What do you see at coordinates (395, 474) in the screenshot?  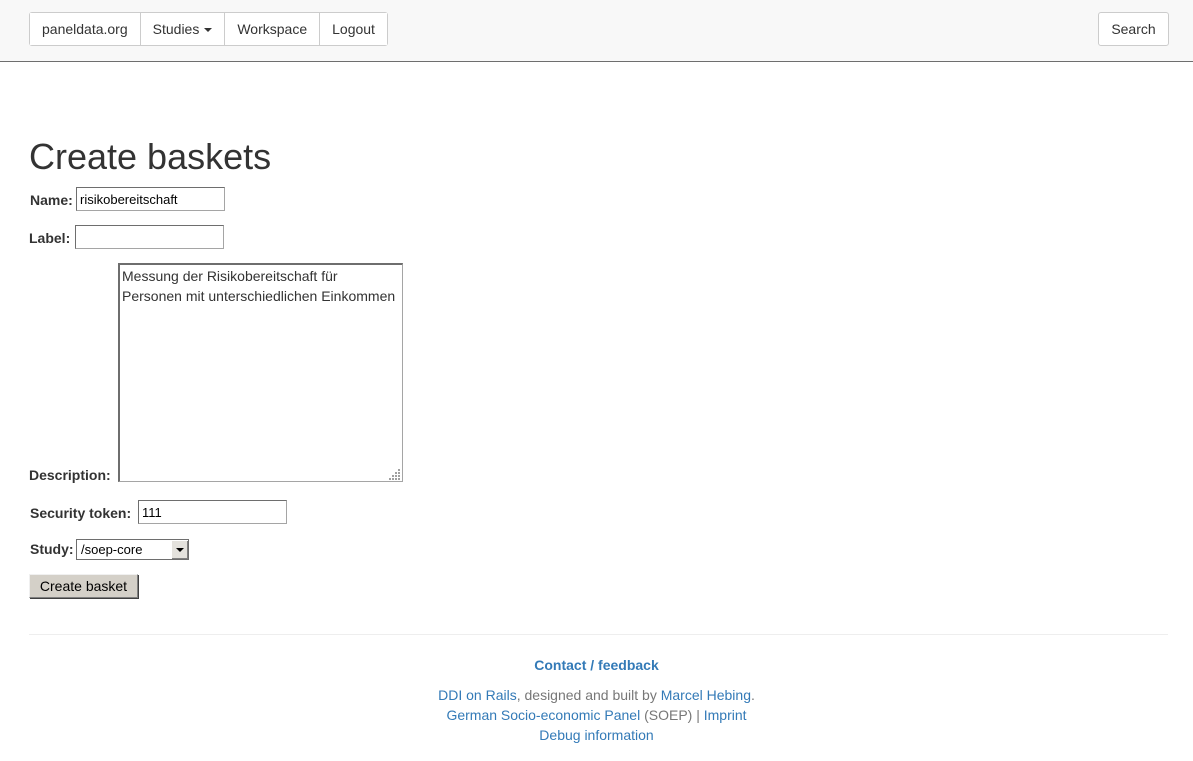 I see `resize-grip-icon` at bounding box center [395, 474].